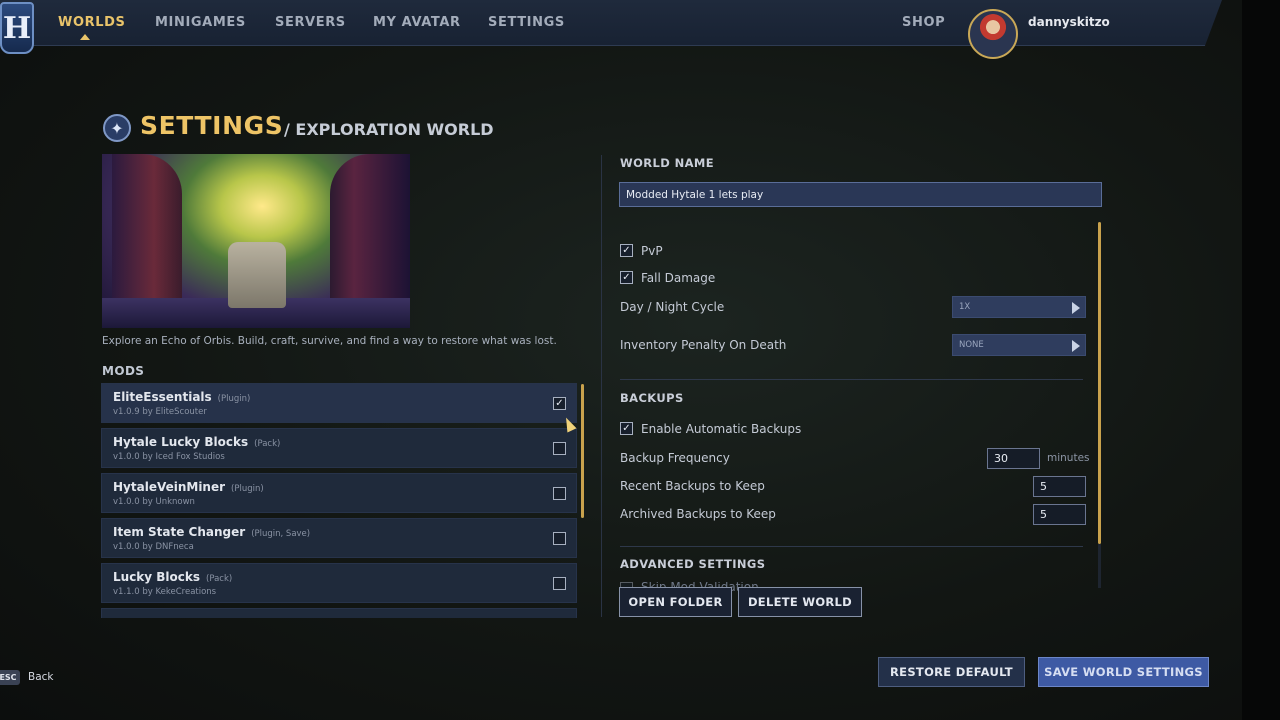 The height and width of the screenshot is (720, 1280). Describe the element at coordinates (721, 429) in the screenshot. I see `auto-backups-label: Enable Automatic Backups` at that location.